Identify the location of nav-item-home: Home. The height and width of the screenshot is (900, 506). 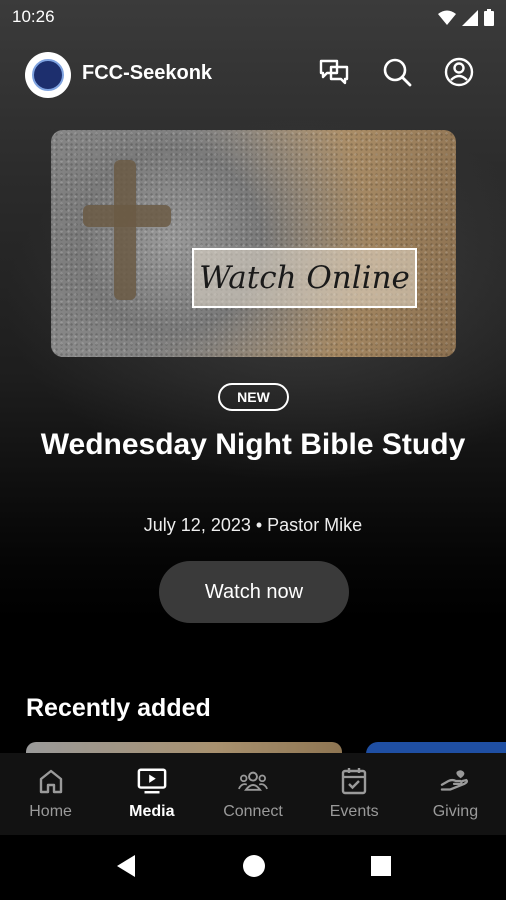
(50, 794).